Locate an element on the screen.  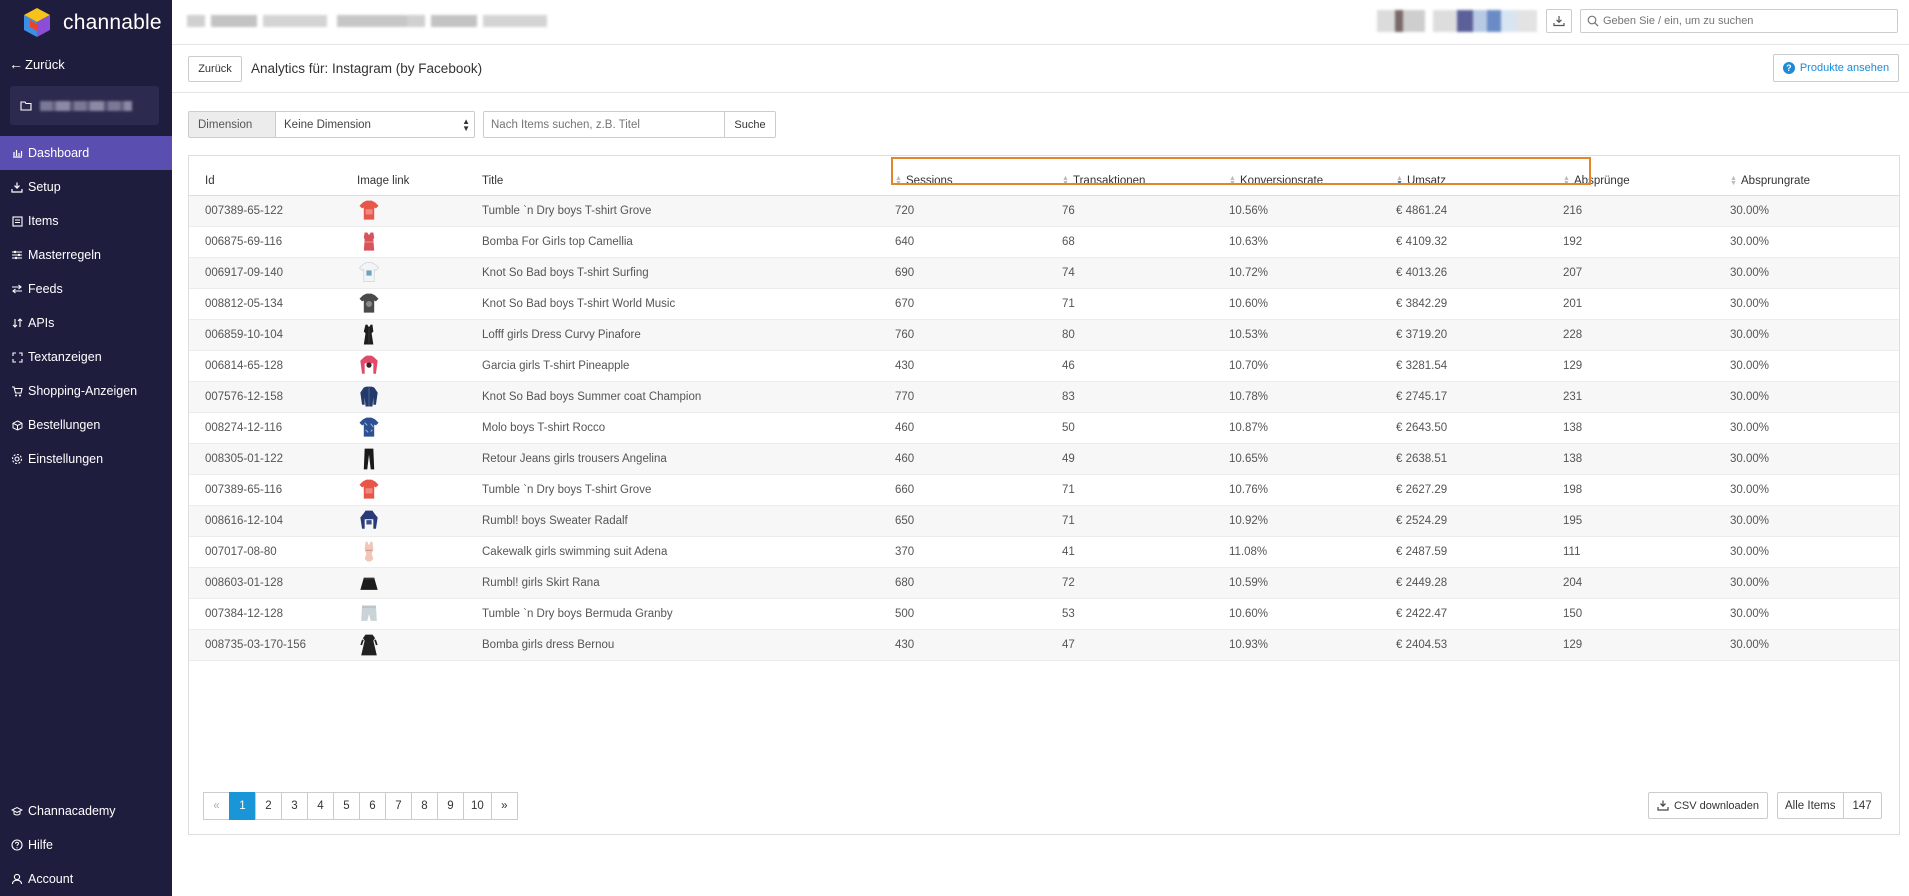
cart-icon is located at coordinates (17, 391).